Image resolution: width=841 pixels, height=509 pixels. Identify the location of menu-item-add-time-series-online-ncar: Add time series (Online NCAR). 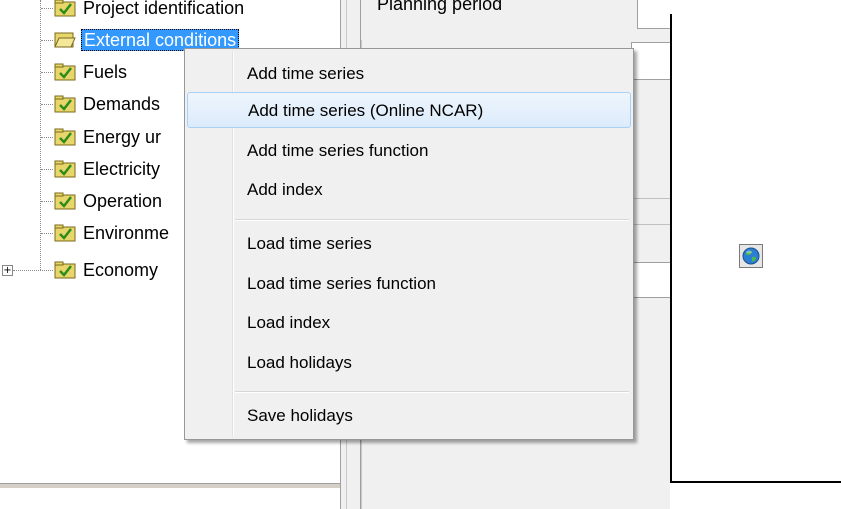
(409, 110).